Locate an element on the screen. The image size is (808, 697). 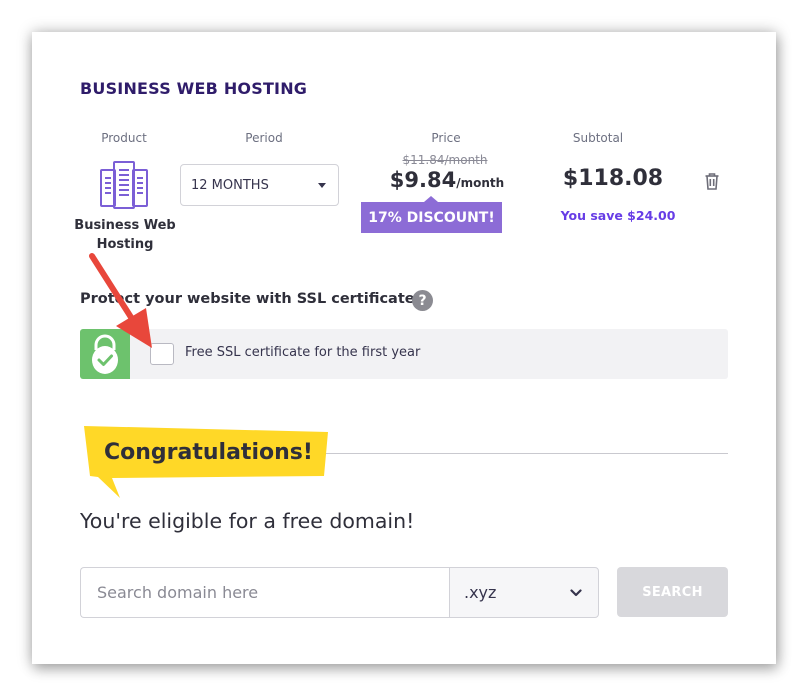
column-header-subtotal: Subtotal is located at coordinates (598, 138).